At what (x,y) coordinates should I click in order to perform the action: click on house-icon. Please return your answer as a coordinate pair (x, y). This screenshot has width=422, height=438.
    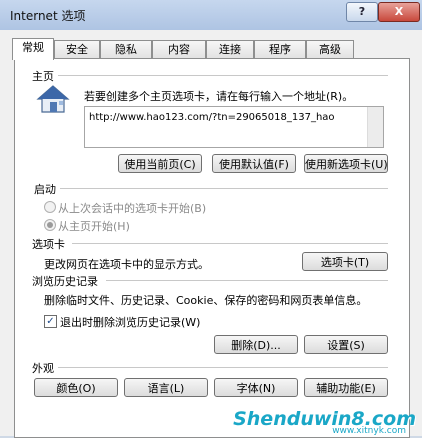
    Looking at the image, I should click on (53, 99).